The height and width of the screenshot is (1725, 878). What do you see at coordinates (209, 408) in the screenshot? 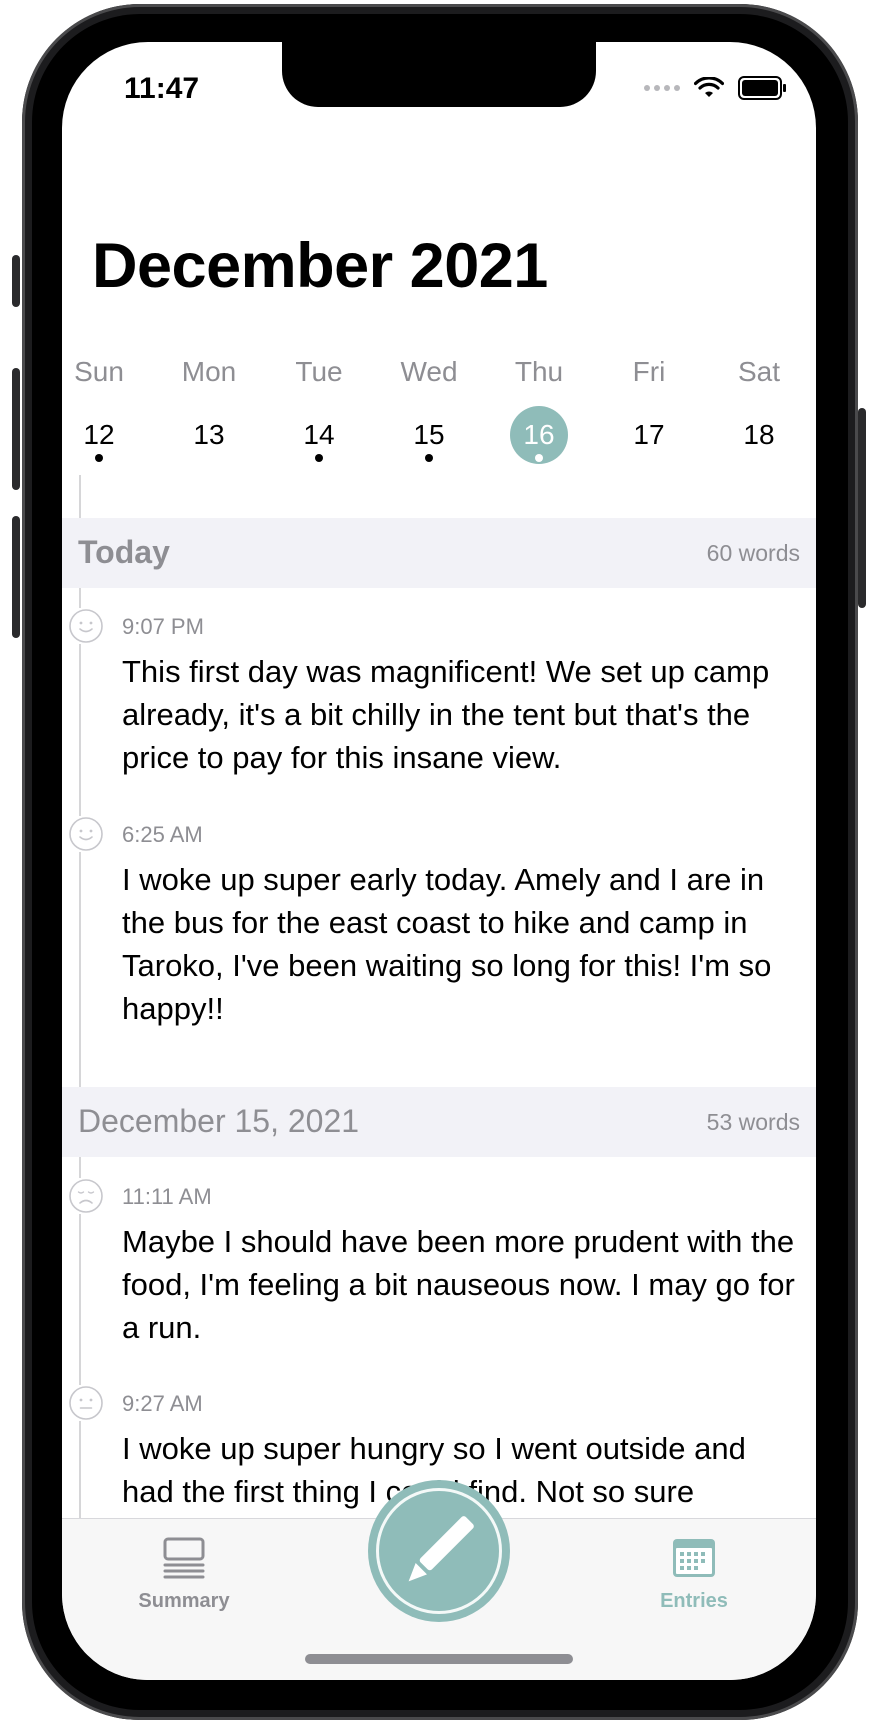
I see `day-mon: Mon 13` at bounding box center [209, 408].